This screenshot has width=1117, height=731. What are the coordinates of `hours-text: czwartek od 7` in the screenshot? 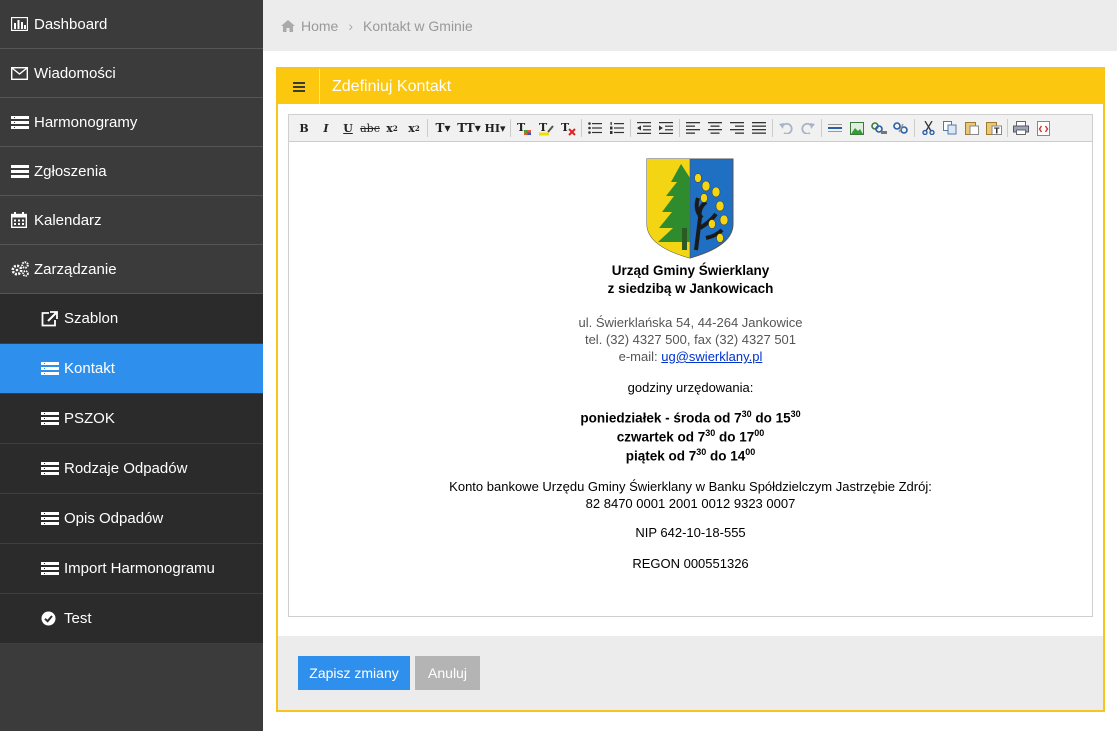 It's located at (661, 437).